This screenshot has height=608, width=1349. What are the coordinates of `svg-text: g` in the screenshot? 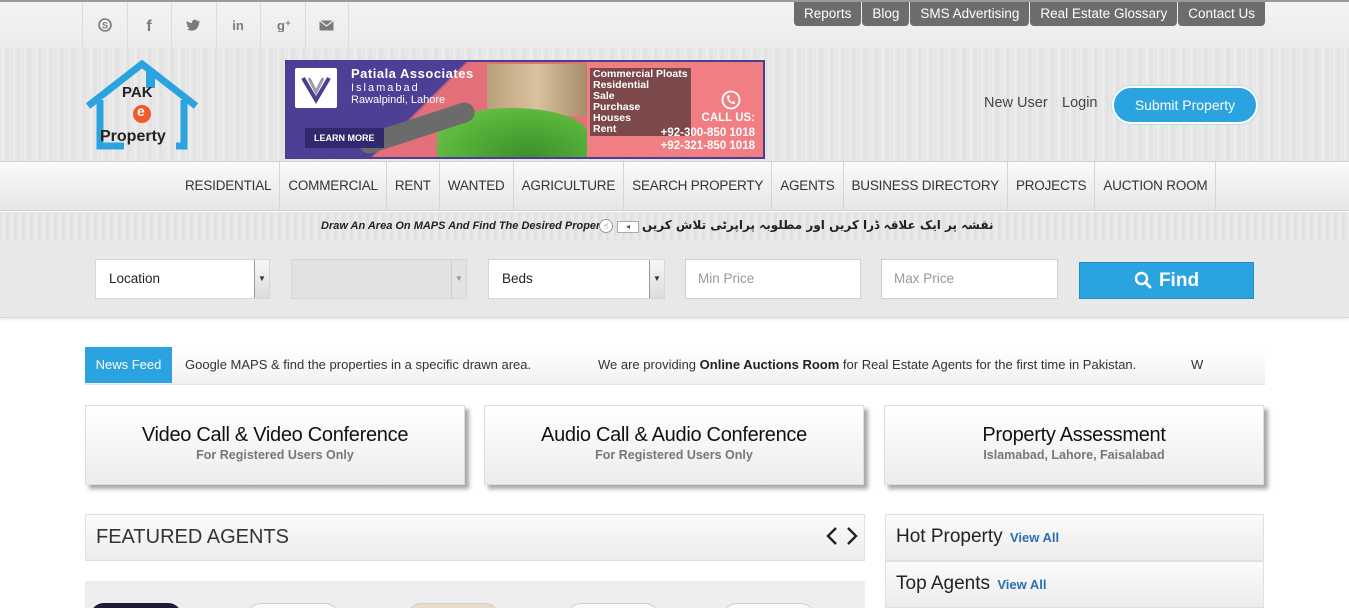 It's located at (281, 25).